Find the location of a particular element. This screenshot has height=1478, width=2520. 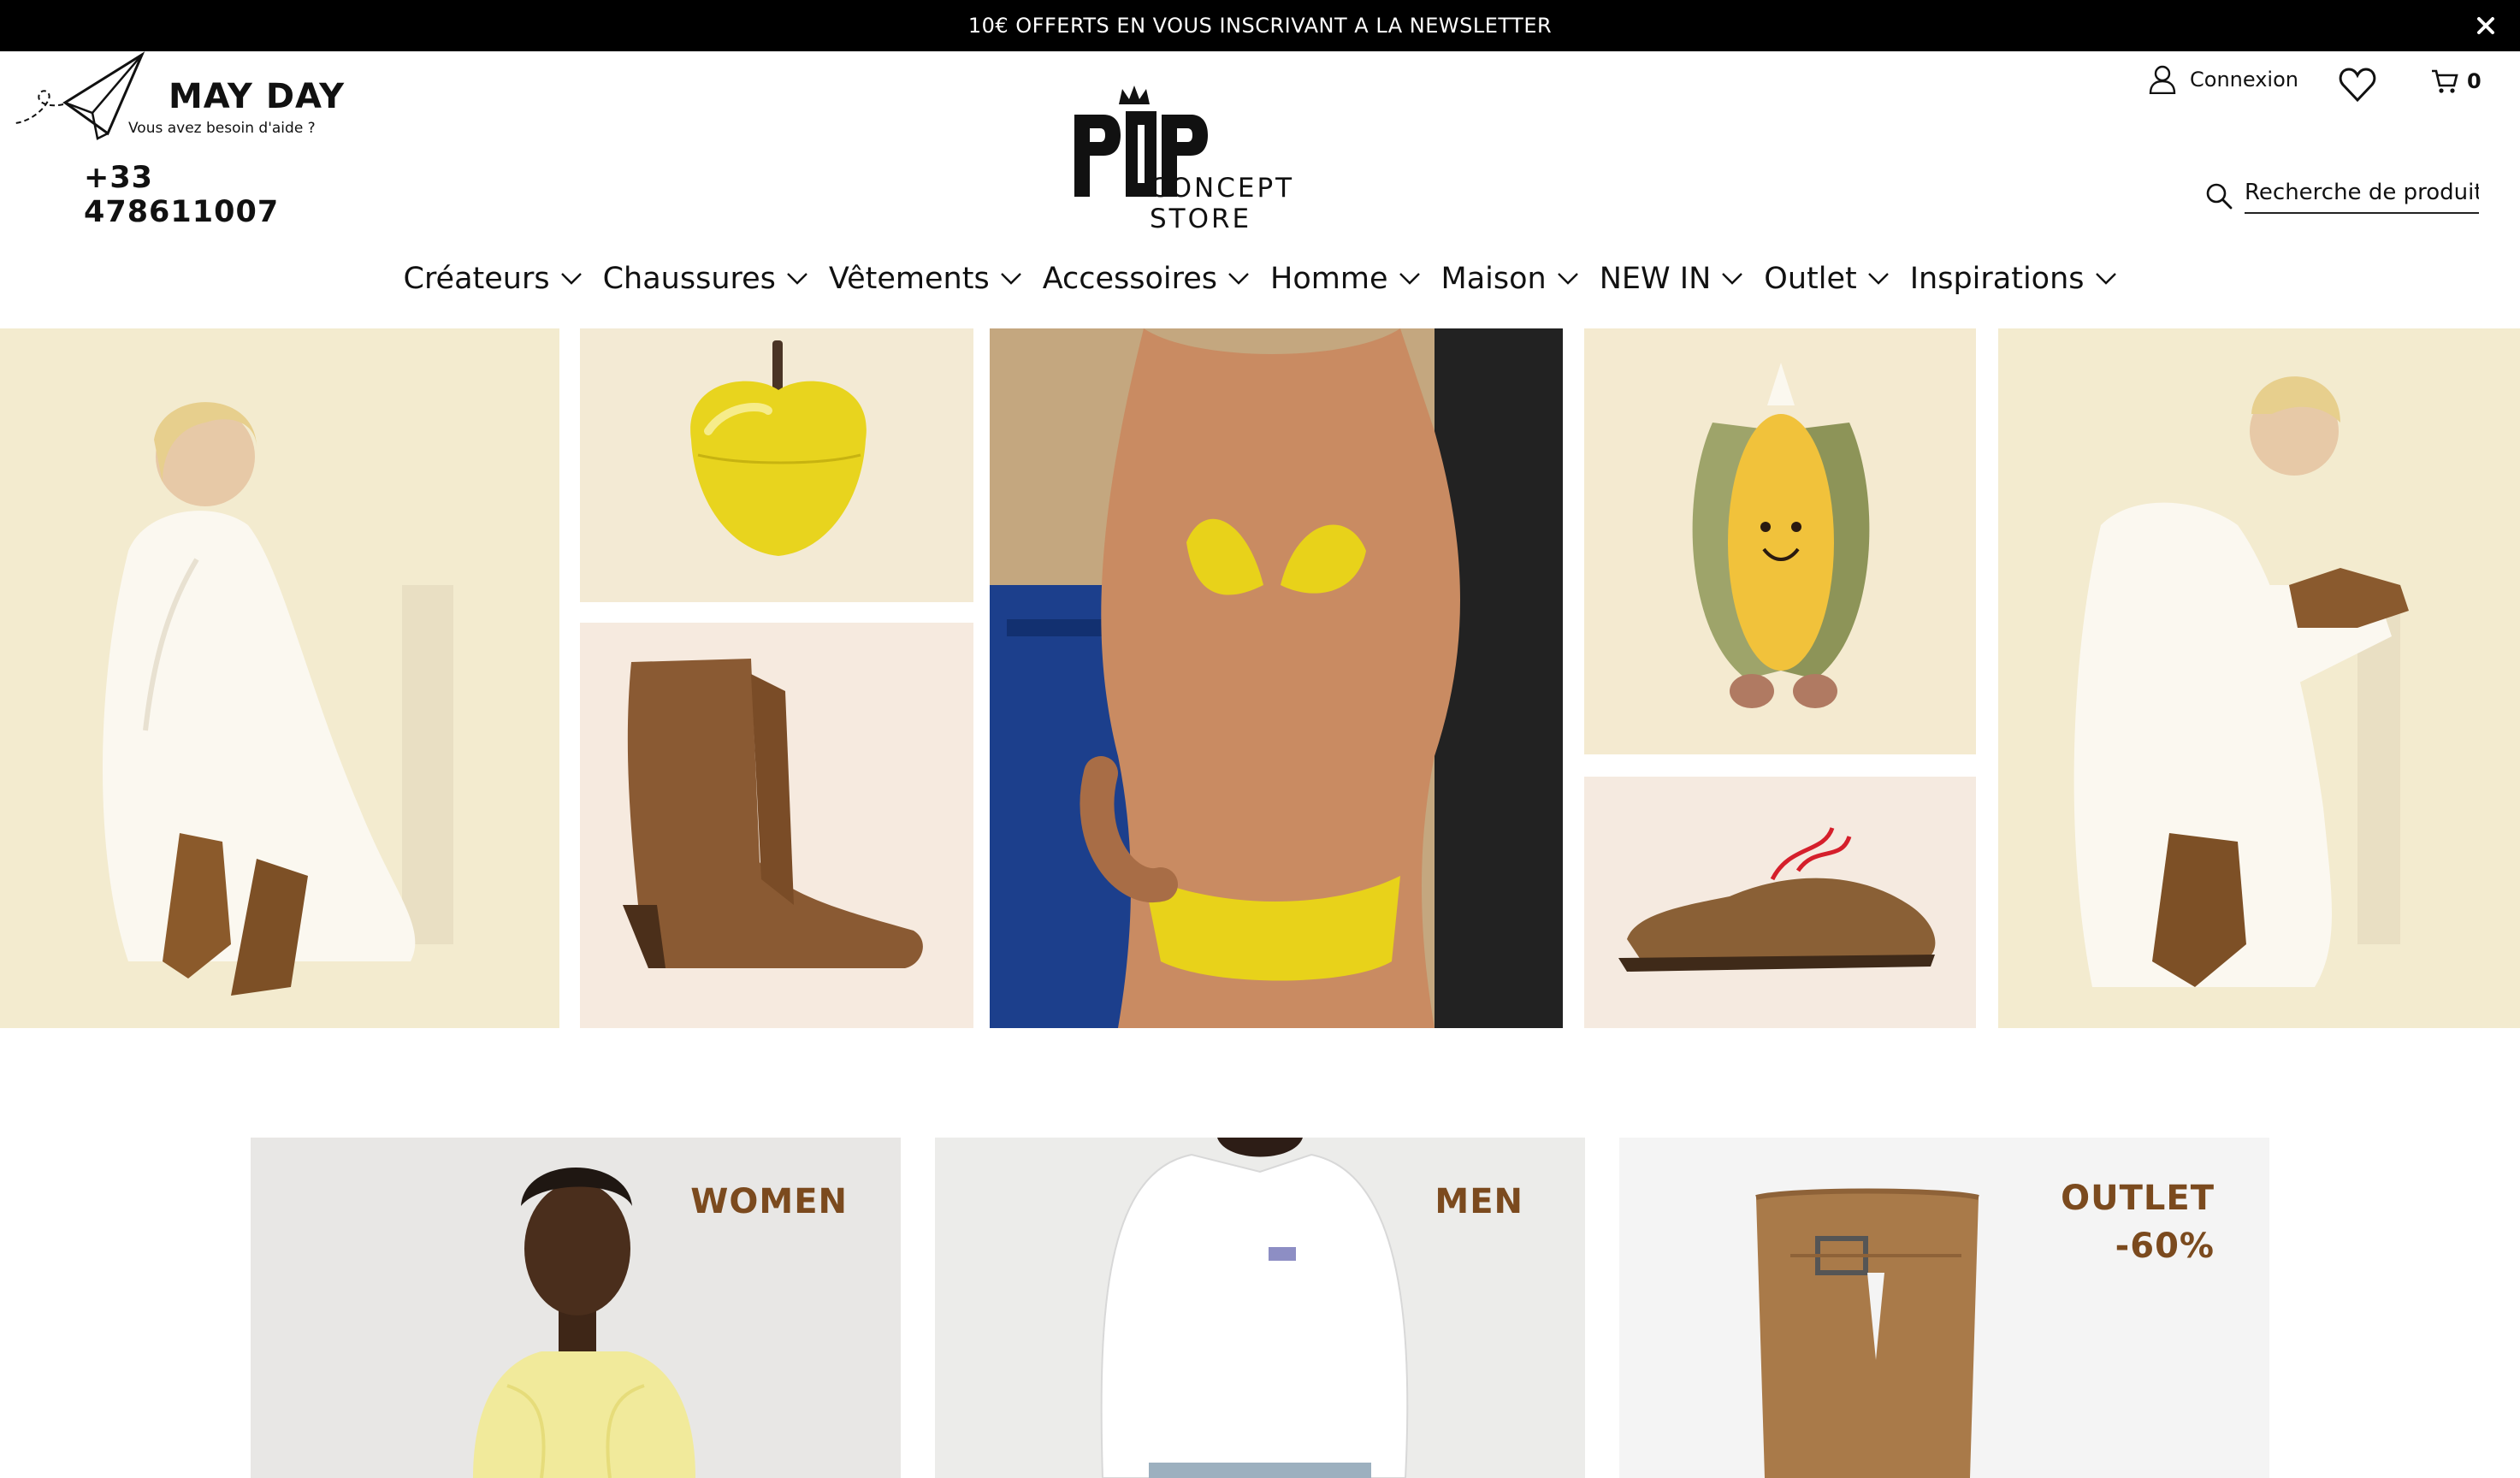

nav-item-label: Maison is located at coordinates (1494, 279).